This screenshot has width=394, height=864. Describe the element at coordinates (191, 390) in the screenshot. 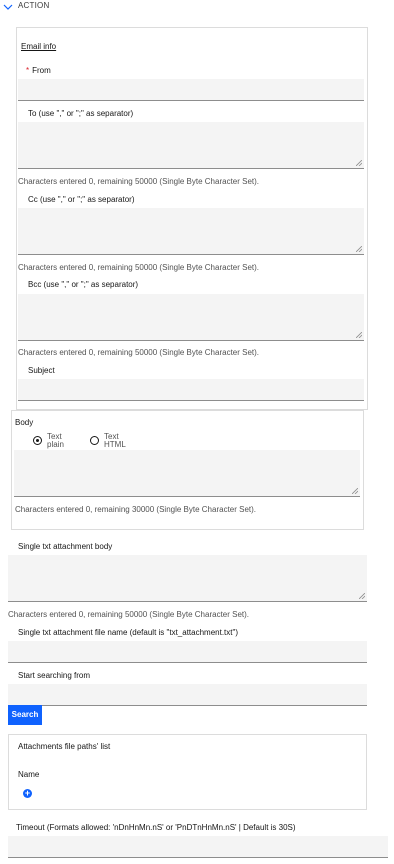

I see `subject-input` at that location.